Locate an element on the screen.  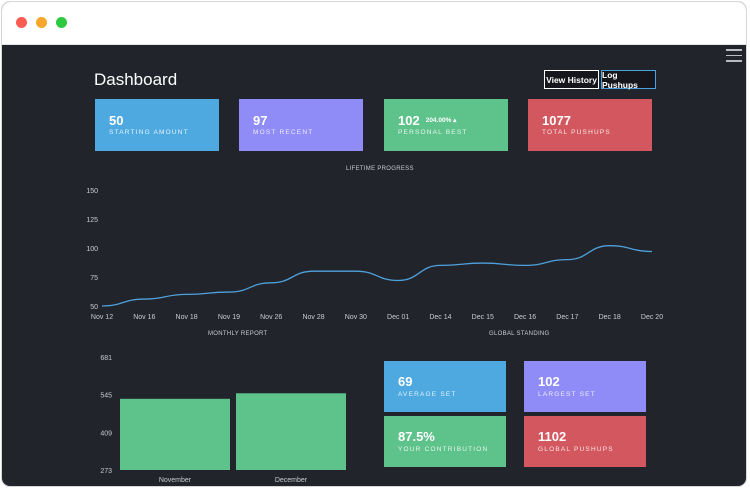
maximize-window-button is located at coordinates (61, 22).